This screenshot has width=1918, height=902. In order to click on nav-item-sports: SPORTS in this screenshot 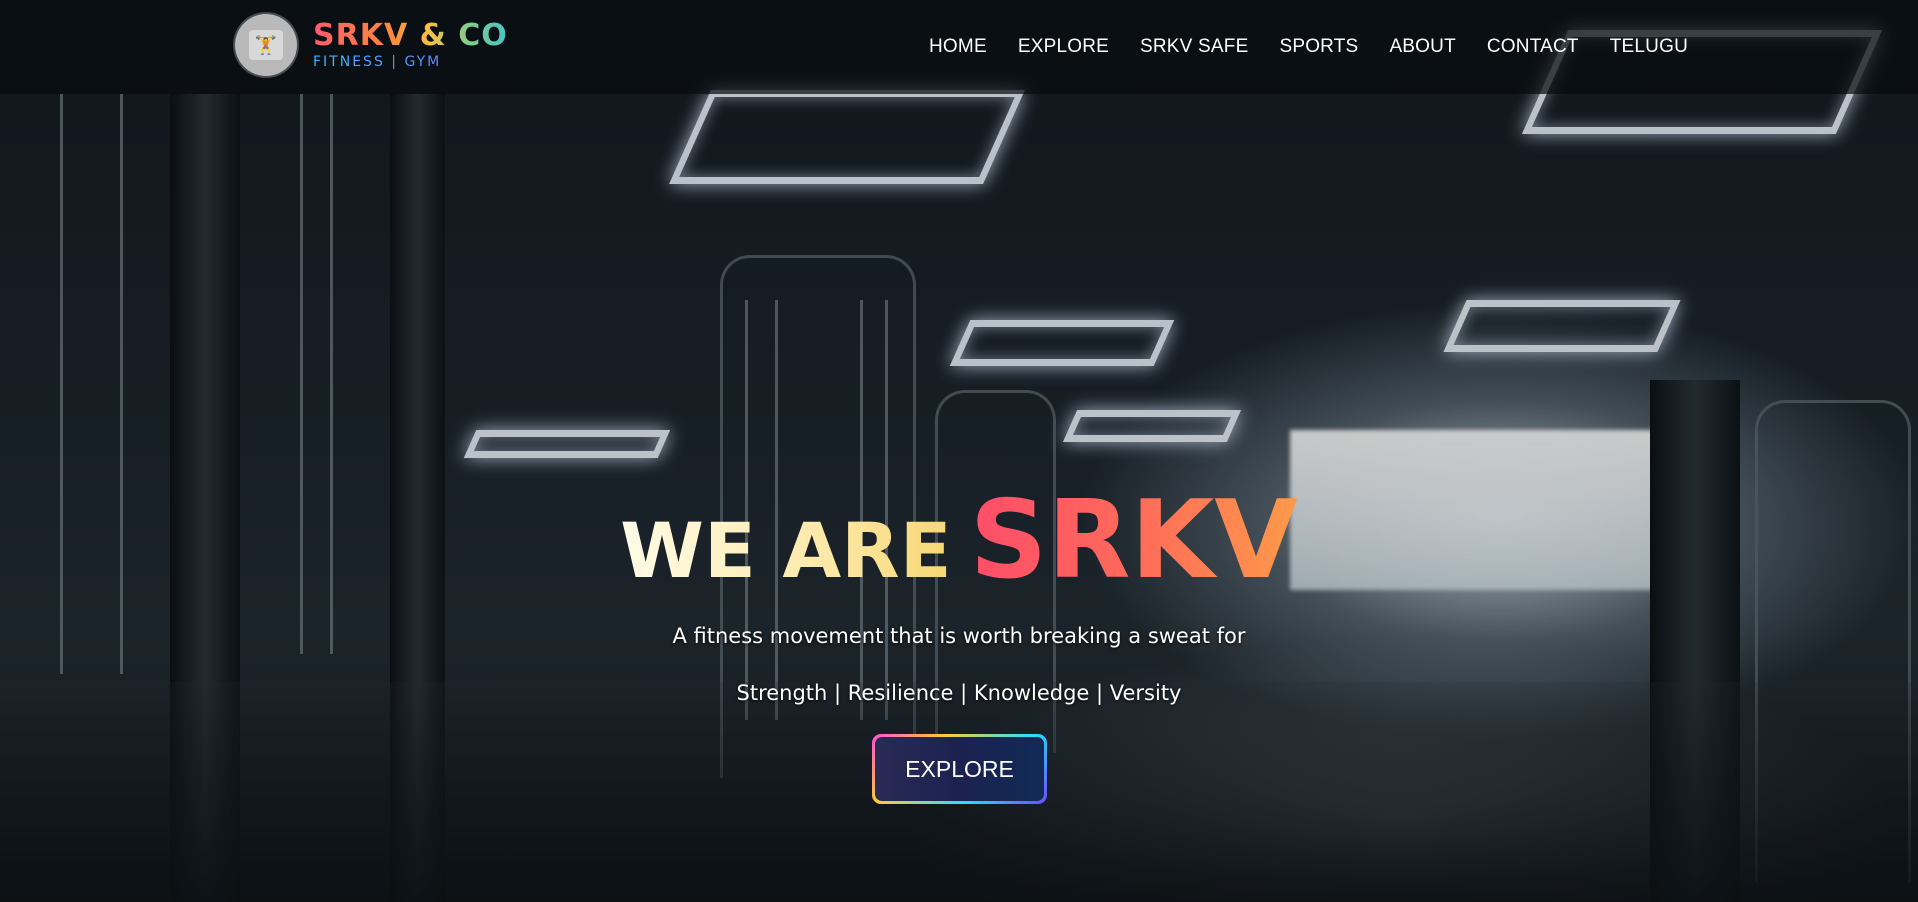, I will do `click(1318, 47)`.